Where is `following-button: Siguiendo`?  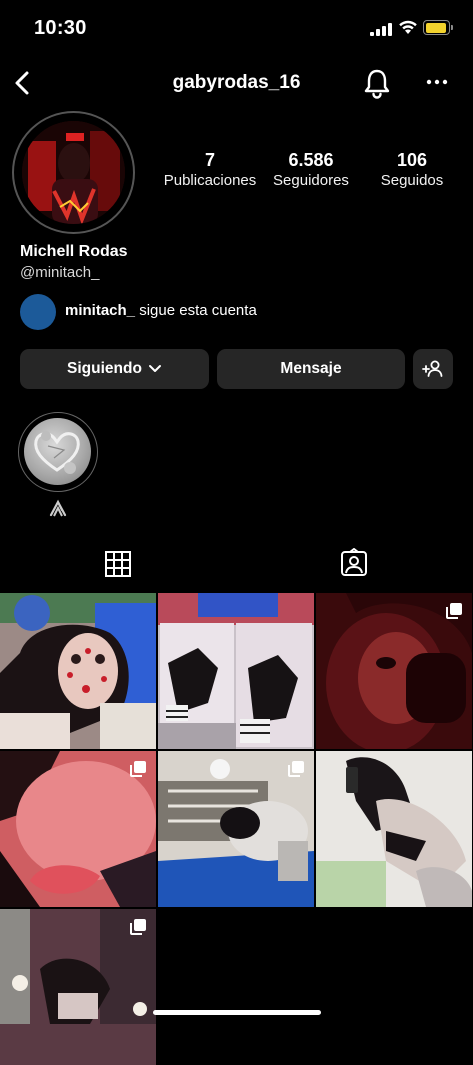
following-button: Siguiendo is located at coordinates (114, 369).